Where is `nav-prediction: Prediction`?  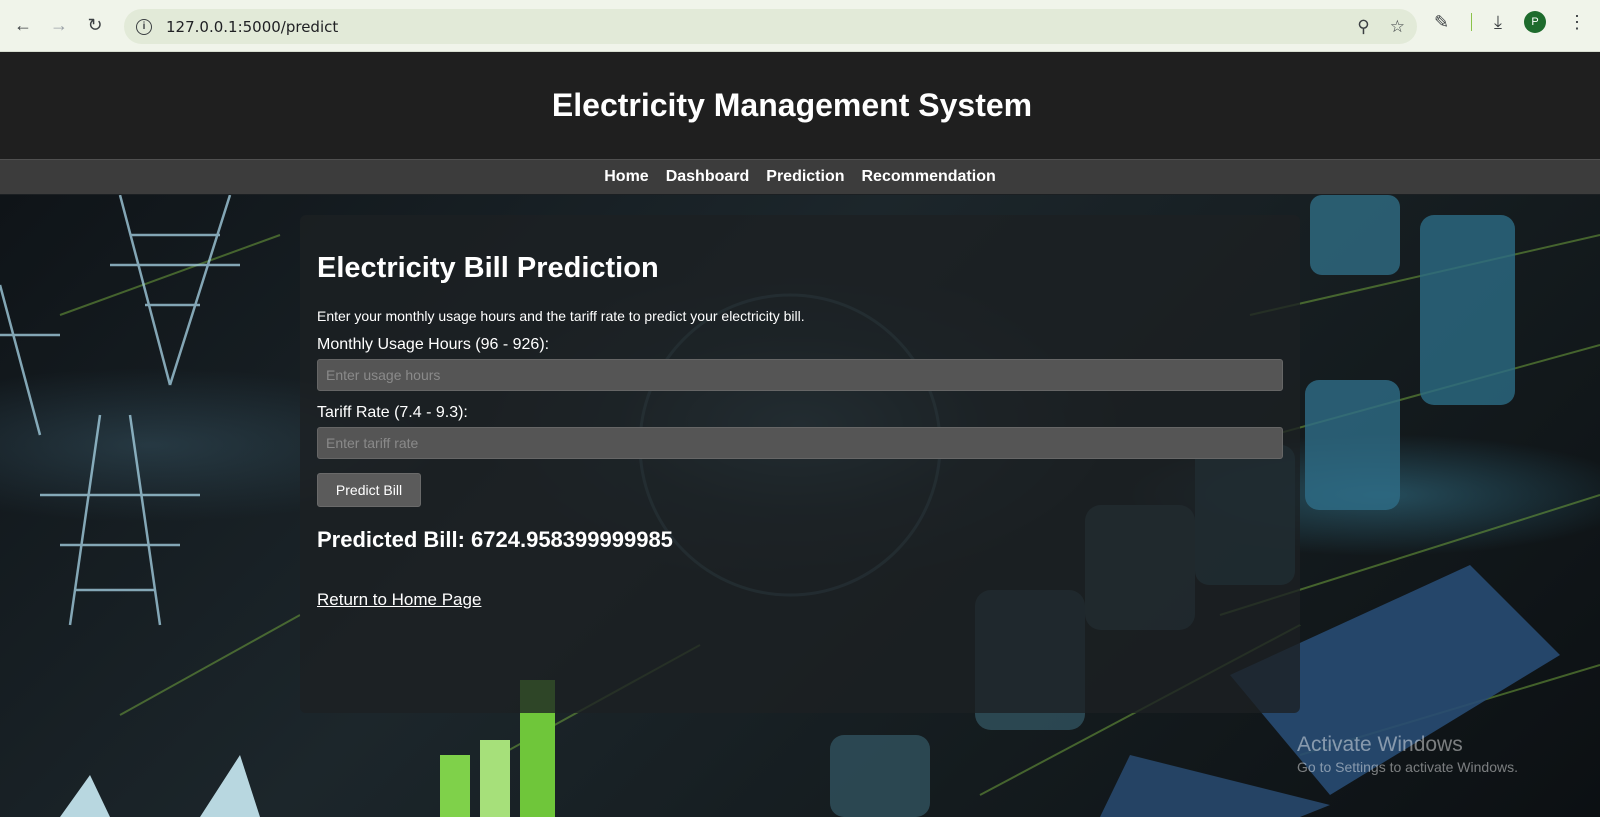 nav-prediction: Prediction is located at coordinates (805, 177).